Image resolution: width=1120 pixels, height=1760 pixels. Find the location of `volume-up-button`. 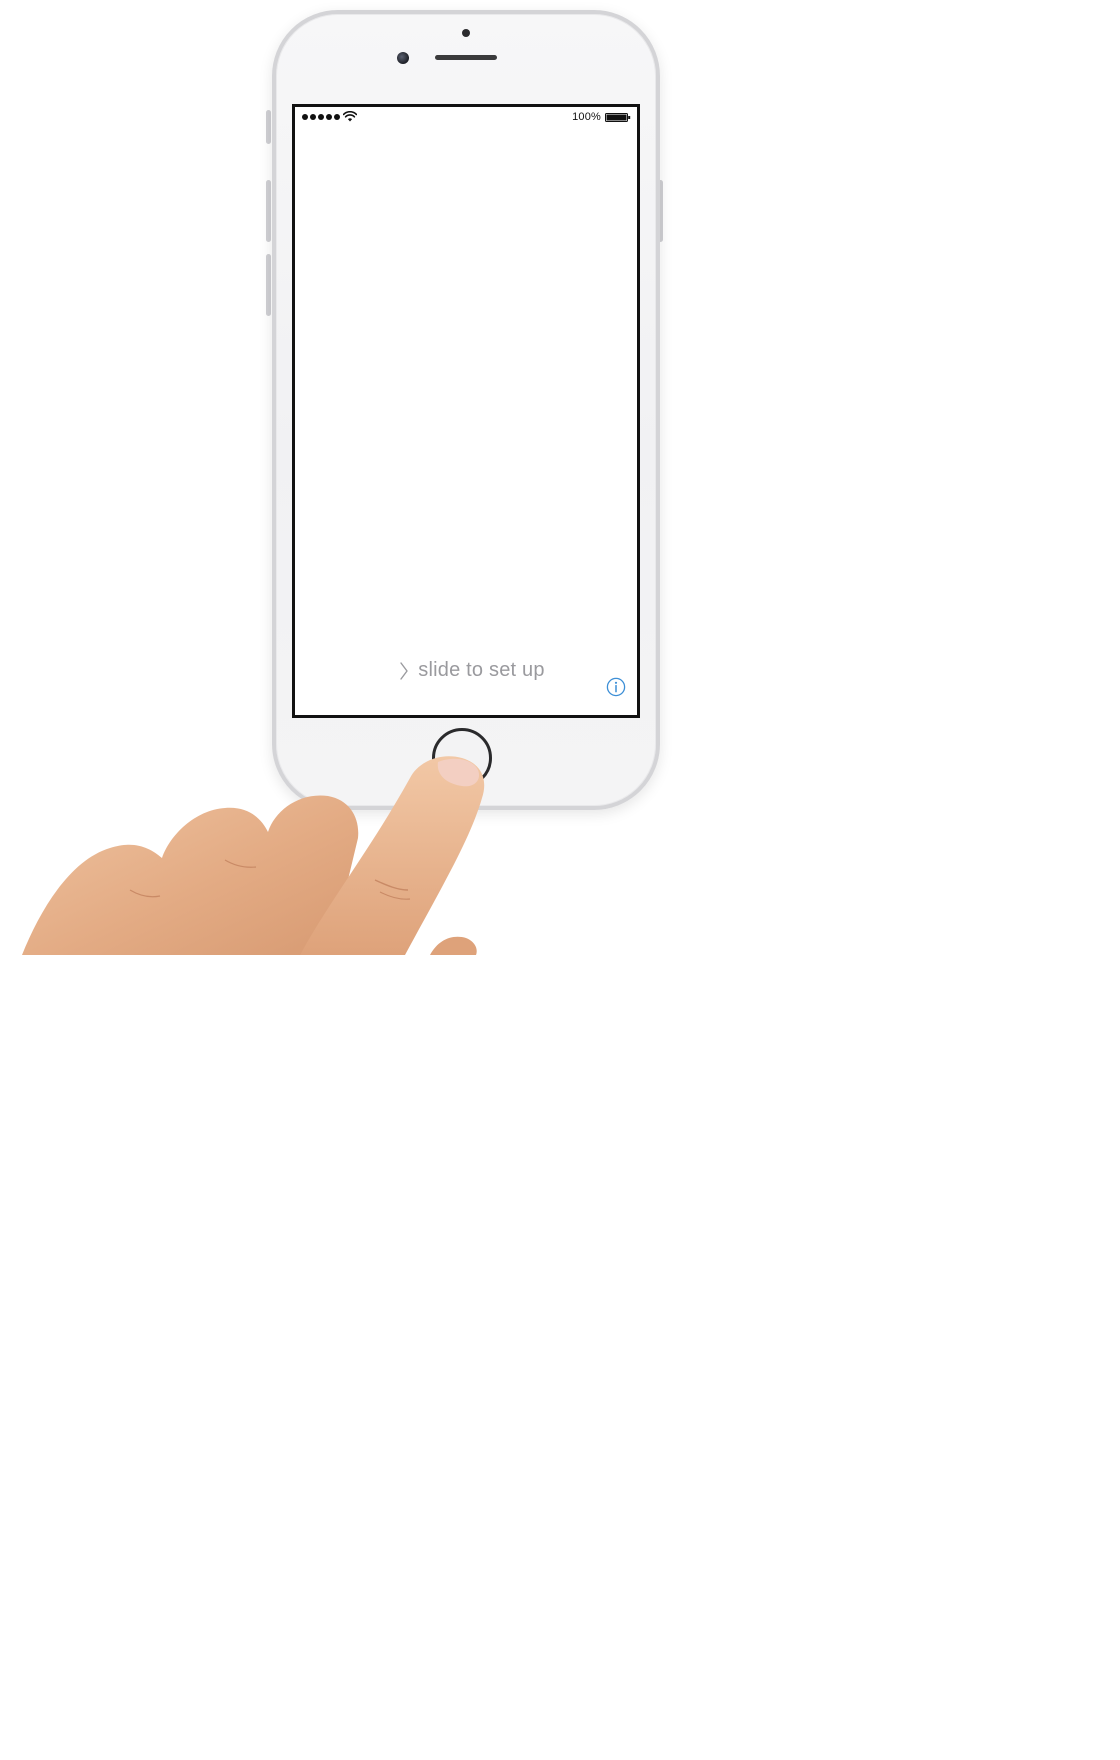

volume-up-button is located at coordinates (268, 211).